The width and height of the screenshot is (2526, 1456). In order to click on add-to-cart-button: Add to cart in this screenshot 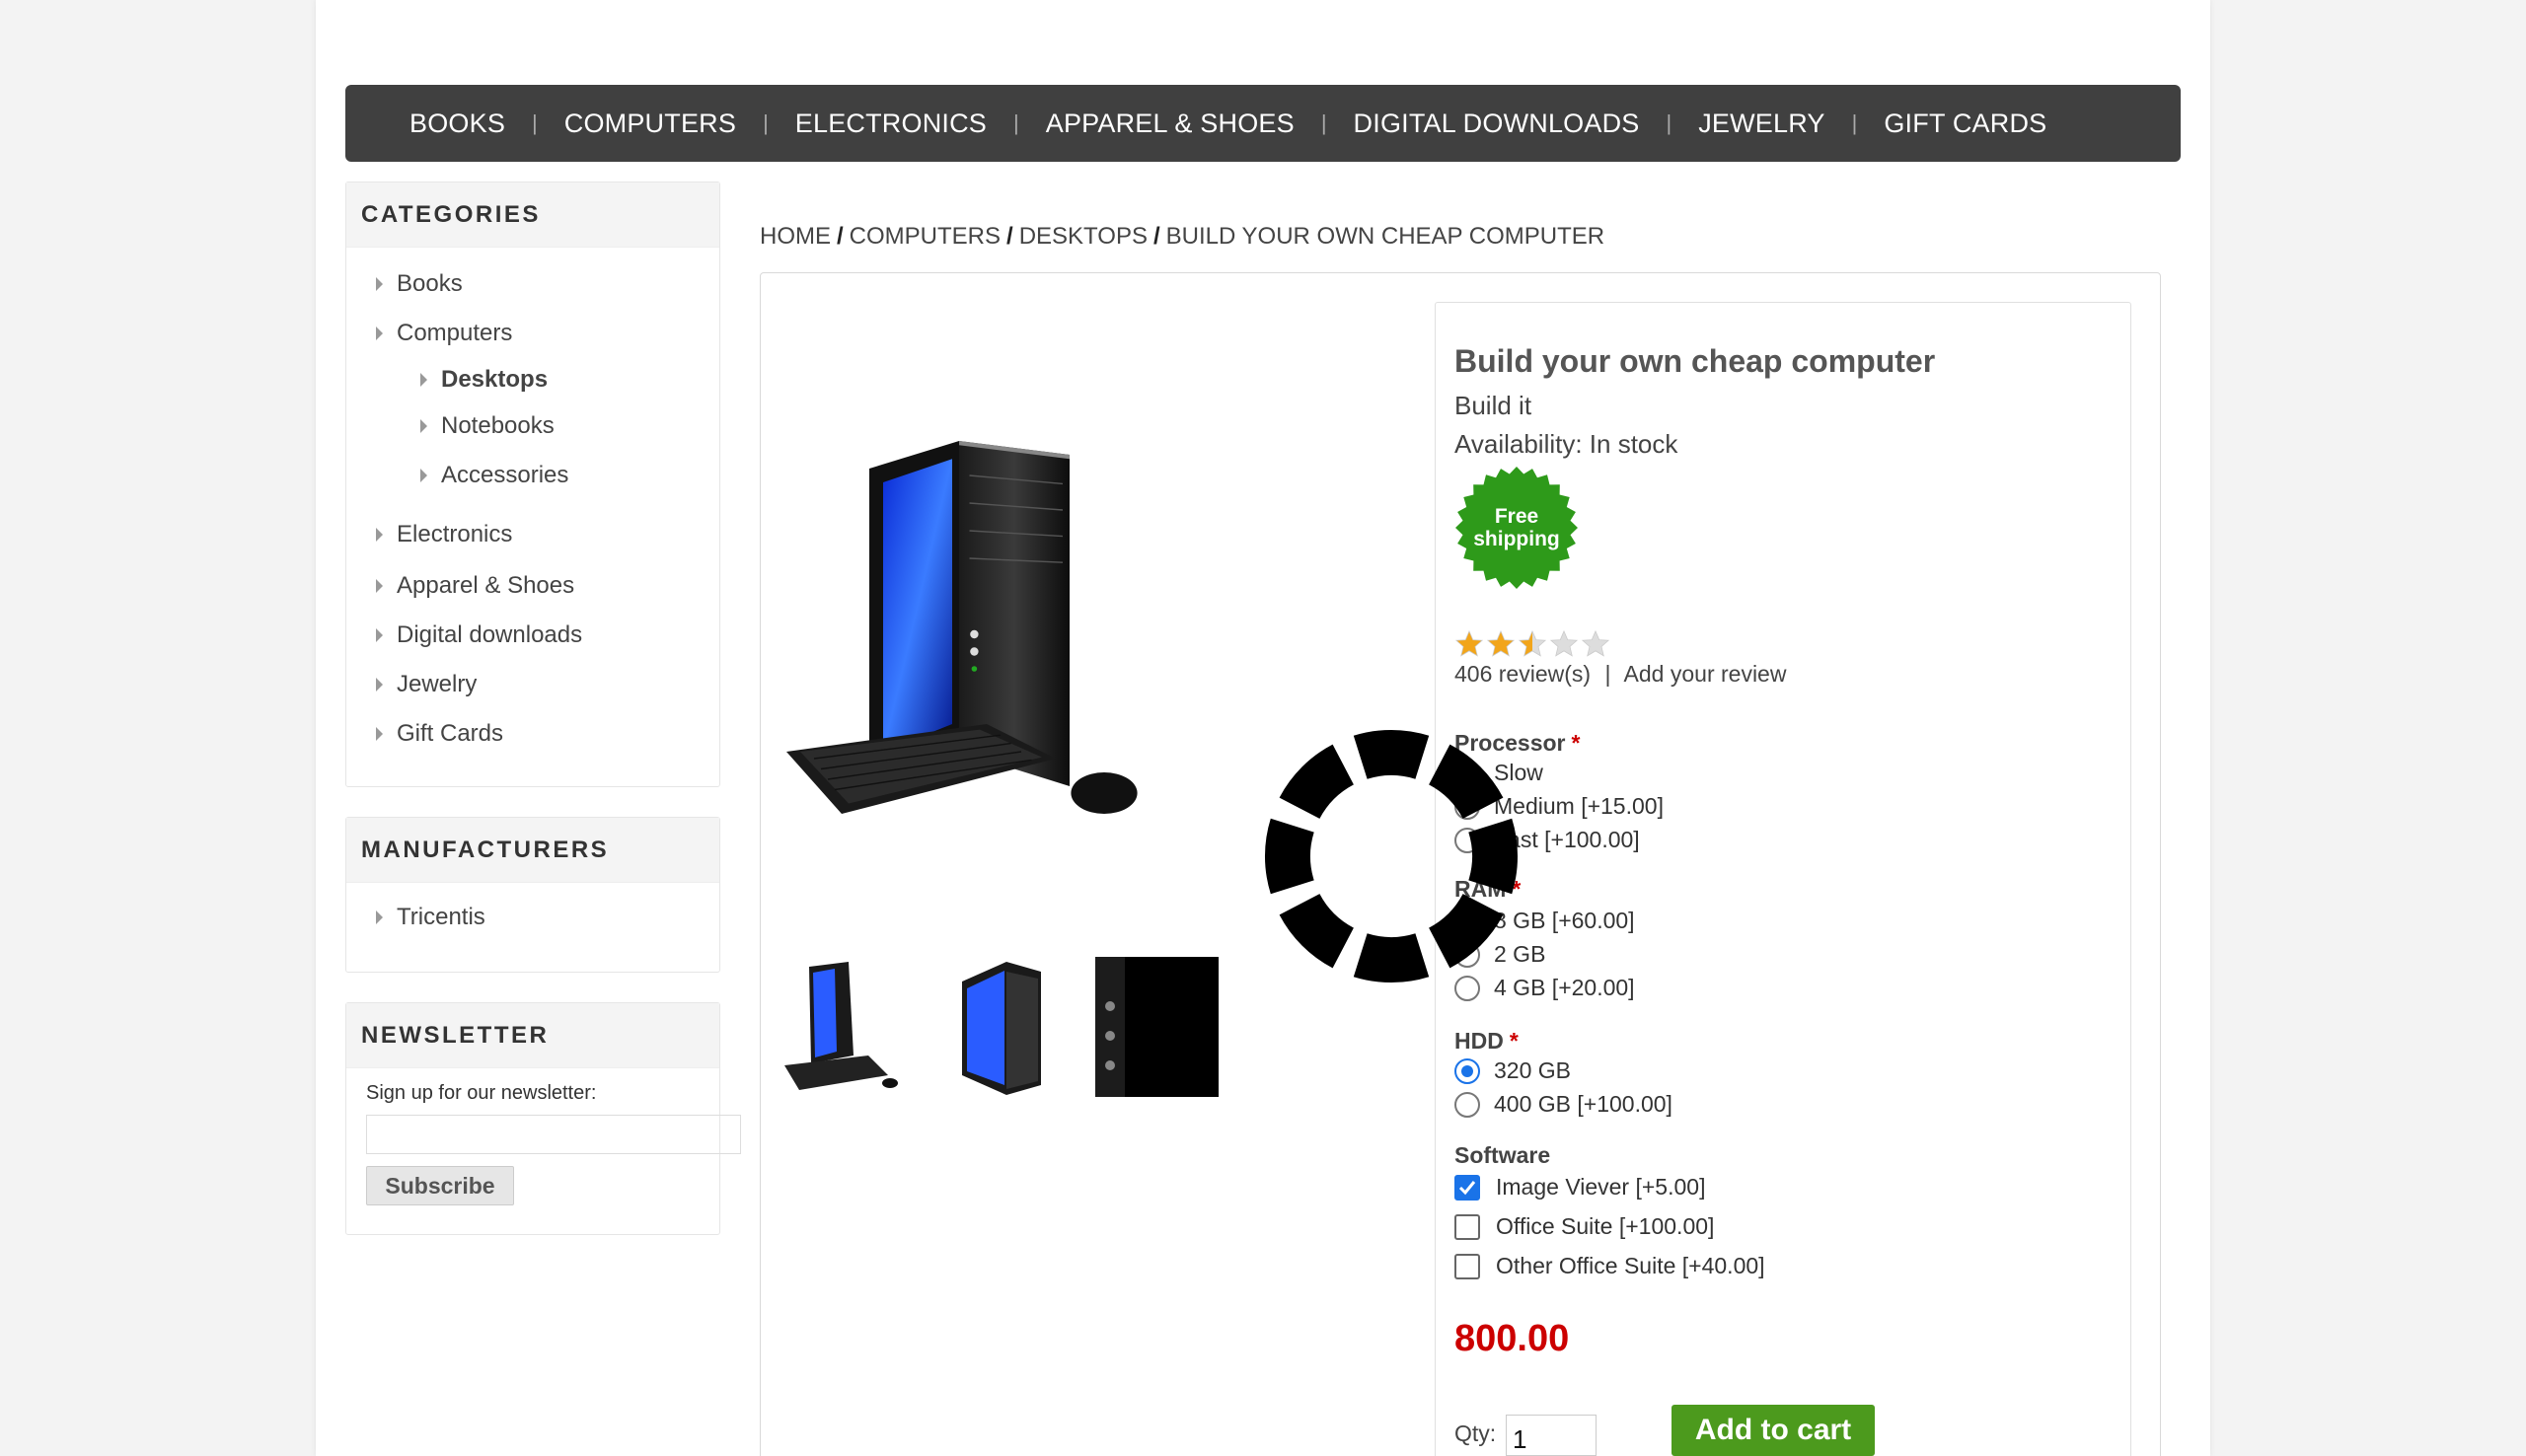, I will do `click(1773, 1430)`.